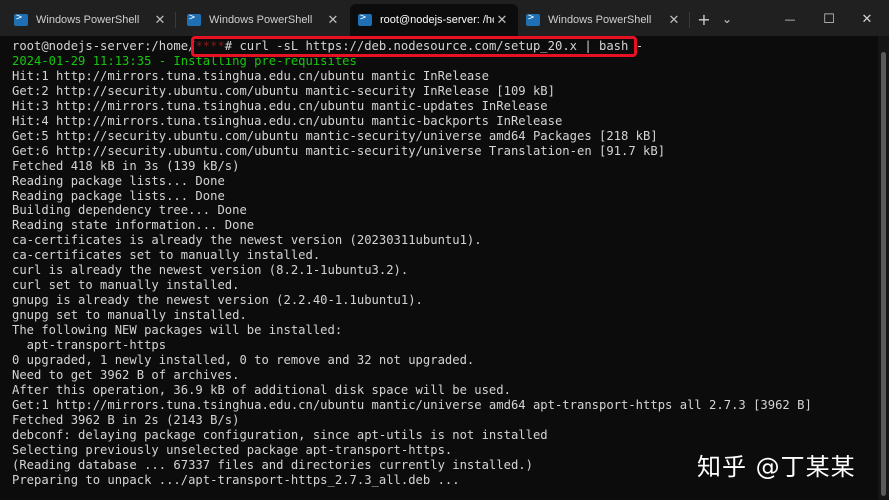 The height and width of the screenshot is (500, 889). What do you see at coordinates (437, 20) in the screenshot?
I see `tab-label: root@nodejs-server: /hom` at bounding box center [437, 20].